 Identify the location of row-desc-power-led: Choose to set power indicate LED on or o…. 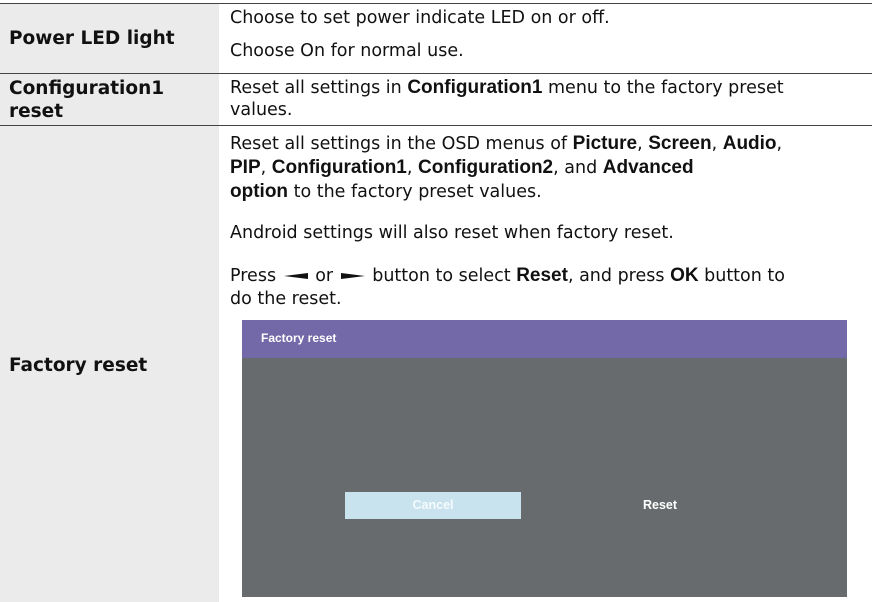
(545, 38).